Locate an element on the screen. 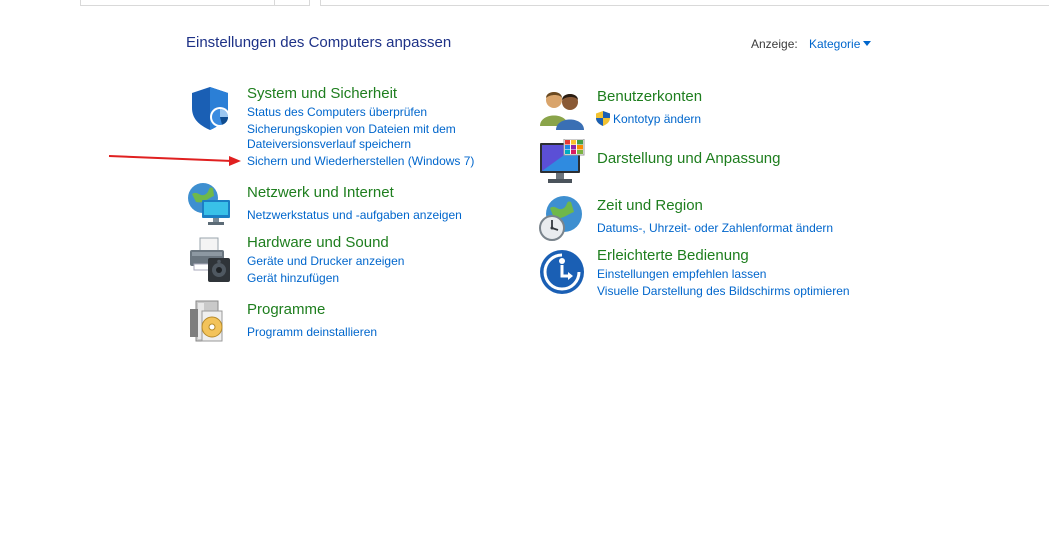  link-file-history-save: Dateiversionsverlauf speichern is located at coordinates (329, 144).